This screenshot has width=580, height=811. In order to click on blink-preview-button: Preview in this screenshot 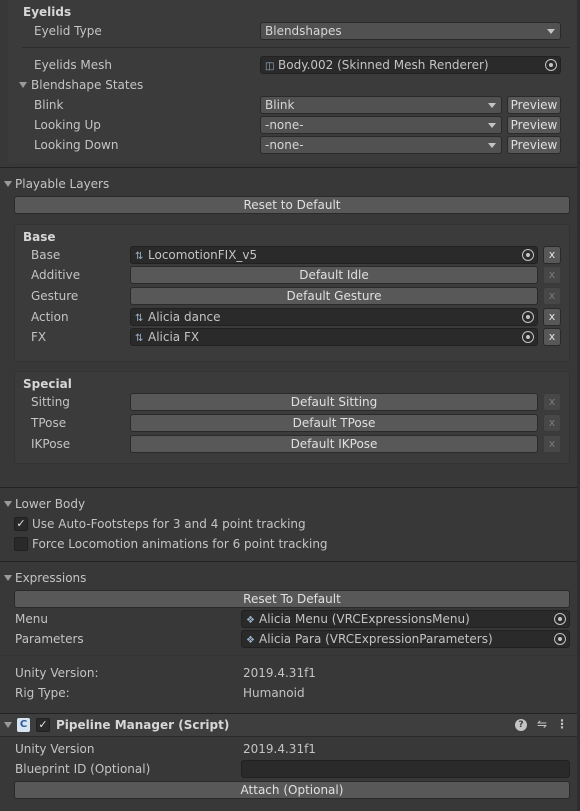, I will do `click(534, 105)`.